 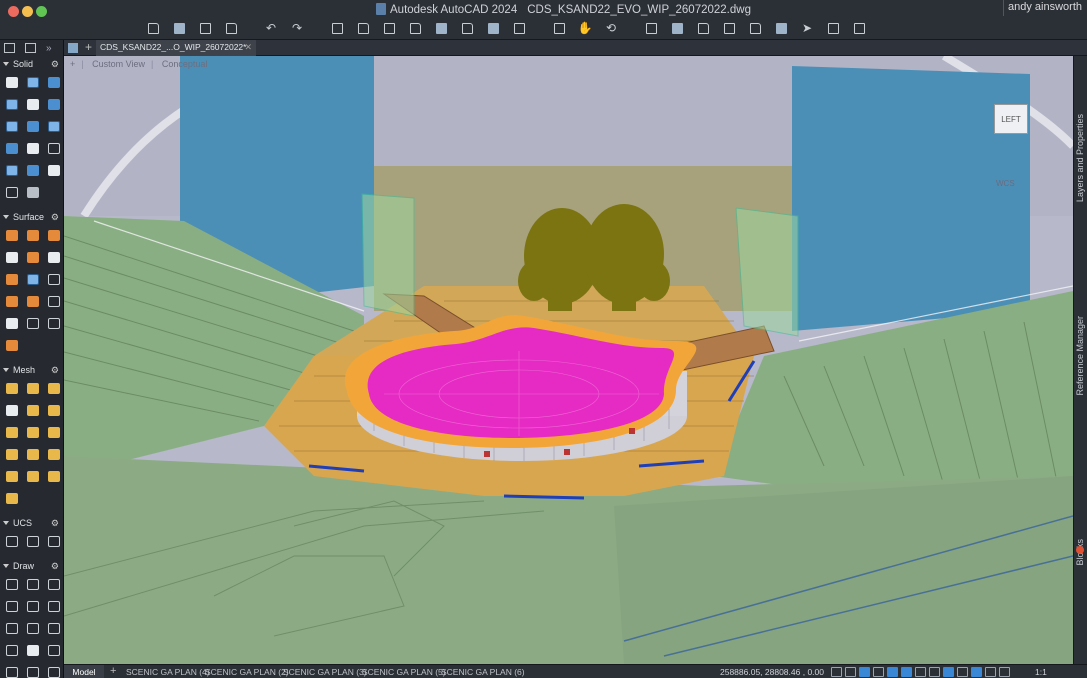 What do you see at coordinates (12, 669) in the screenshot?
I see `point-tool` at bounding box center [12, 669].